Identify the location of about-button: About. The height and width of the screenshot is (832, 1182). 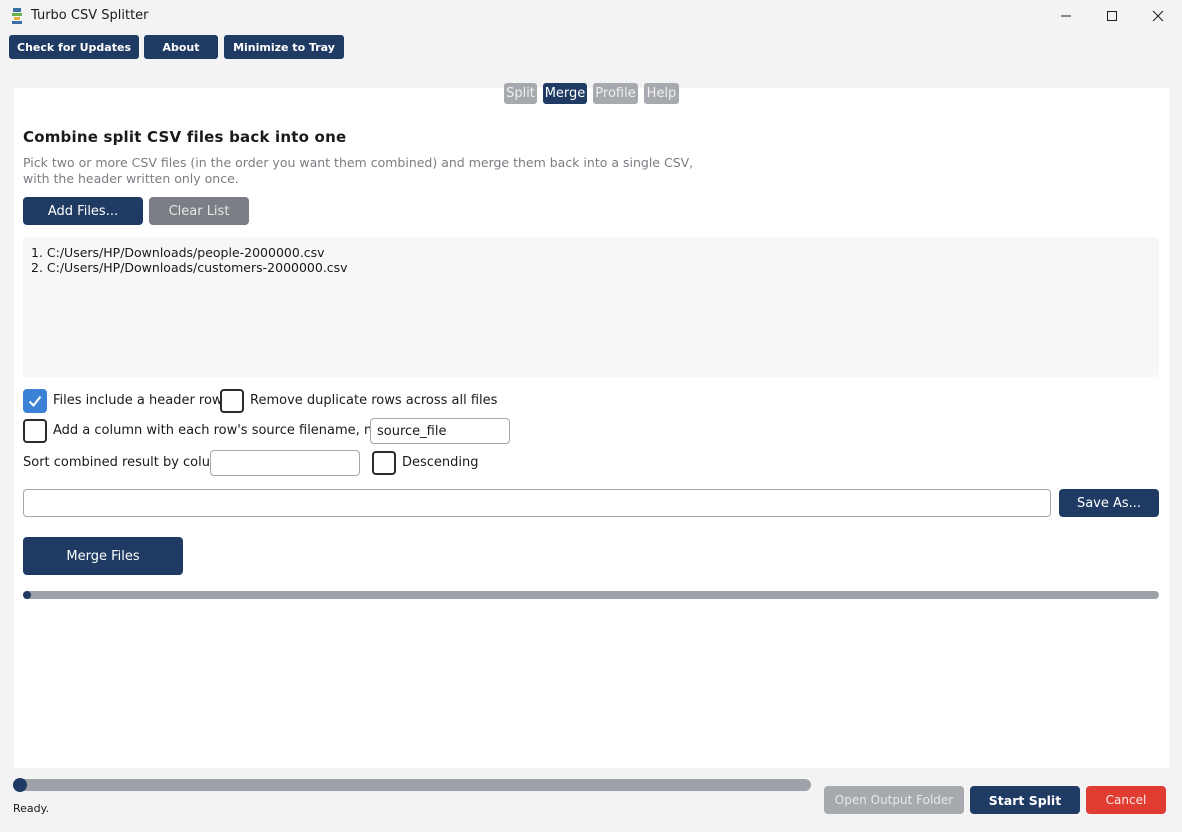
(181, 47).